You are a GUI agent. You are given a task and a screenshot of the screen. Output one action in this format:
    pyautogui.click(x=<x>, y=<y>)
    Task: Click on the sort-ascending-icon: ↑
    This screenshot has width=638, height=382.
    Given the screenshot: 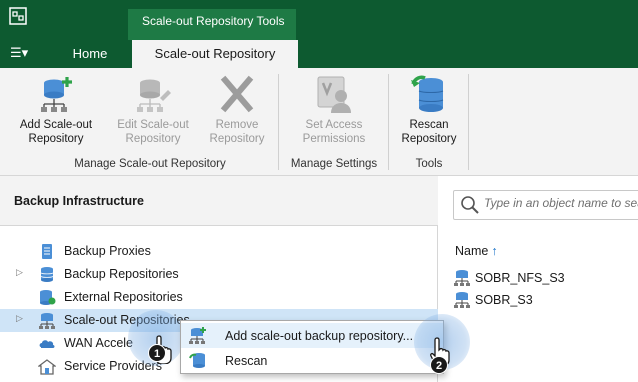 What is the action you would take?
    pyautogui.click(x=494, y=251)
    